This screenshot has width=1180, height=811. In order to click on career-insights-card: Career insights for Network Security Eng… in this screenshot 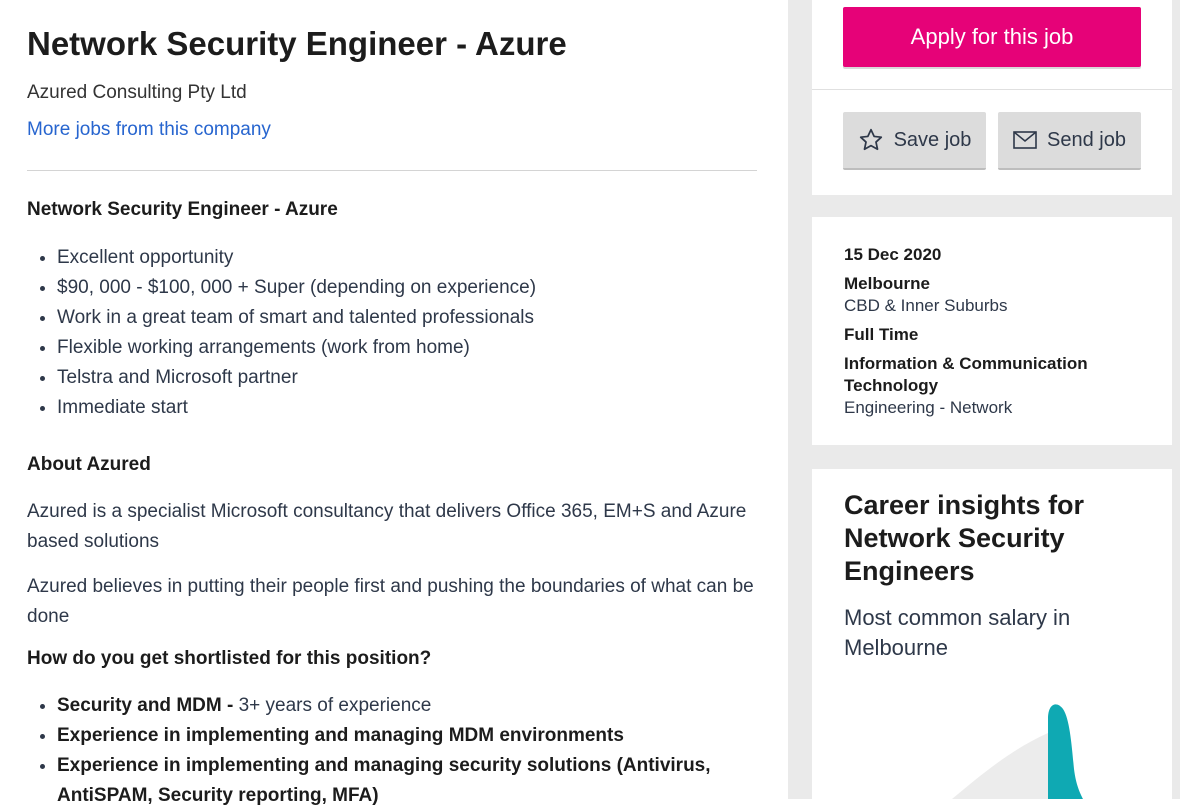, I will do `click(992, 634)`.